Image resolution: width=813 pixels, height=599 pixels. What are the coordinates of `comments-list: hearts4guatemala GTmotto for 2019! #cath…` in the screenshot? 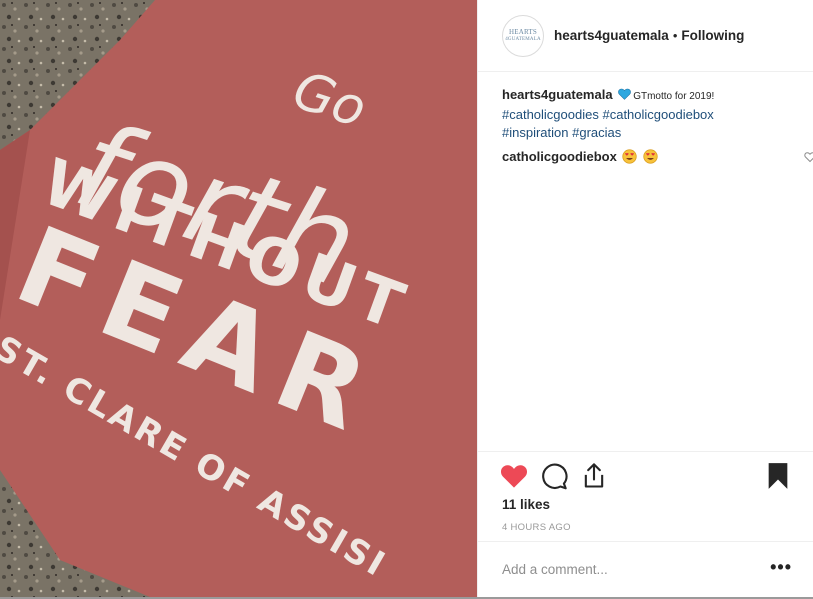 It's located at (657, 126).